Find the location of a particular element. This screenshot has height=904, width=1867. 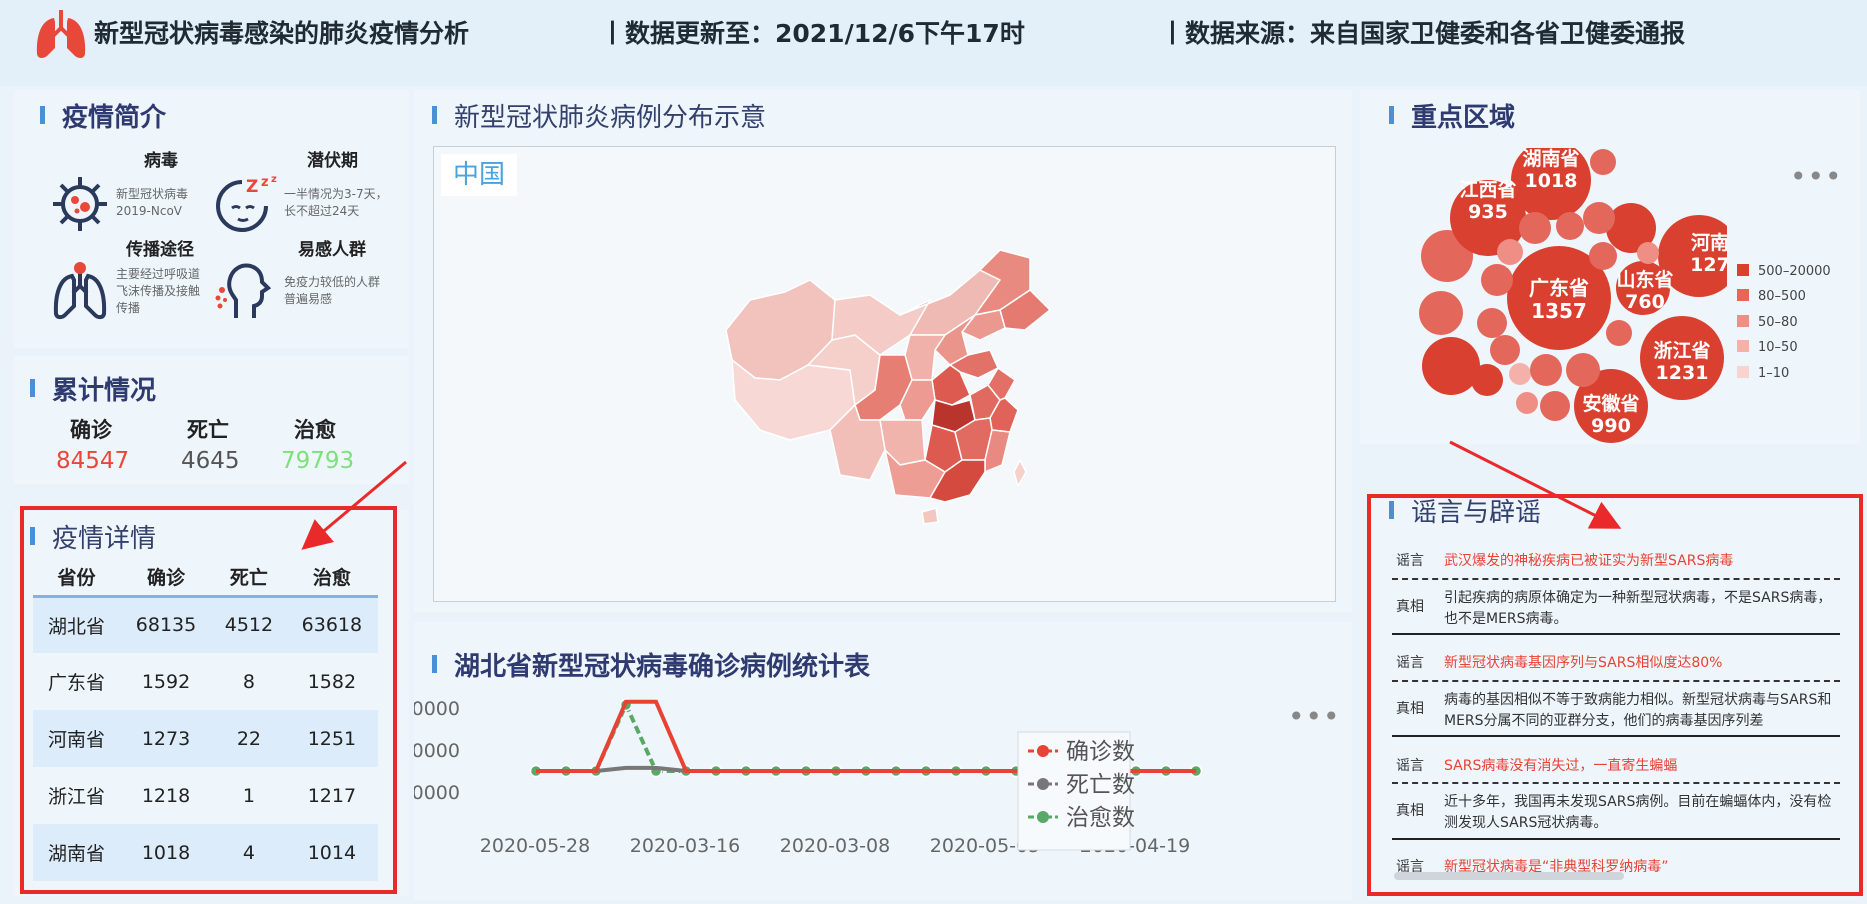

annotation-arrows is located at coordinates (961, 495).